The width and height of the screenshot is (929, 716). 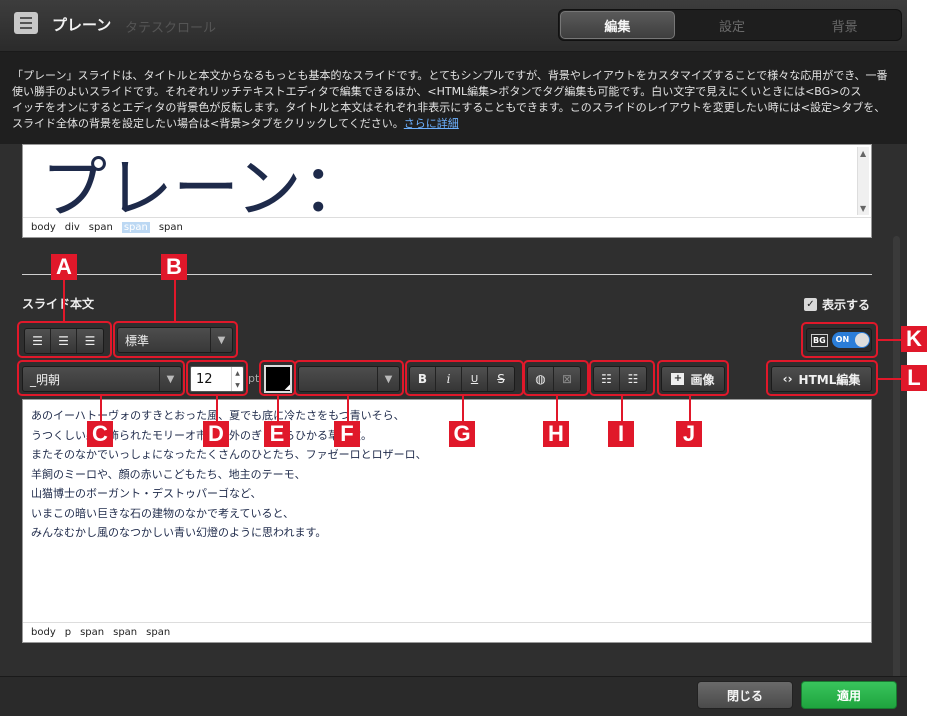 I want to click on apply-button: 適用, so click(x=849, y=695).